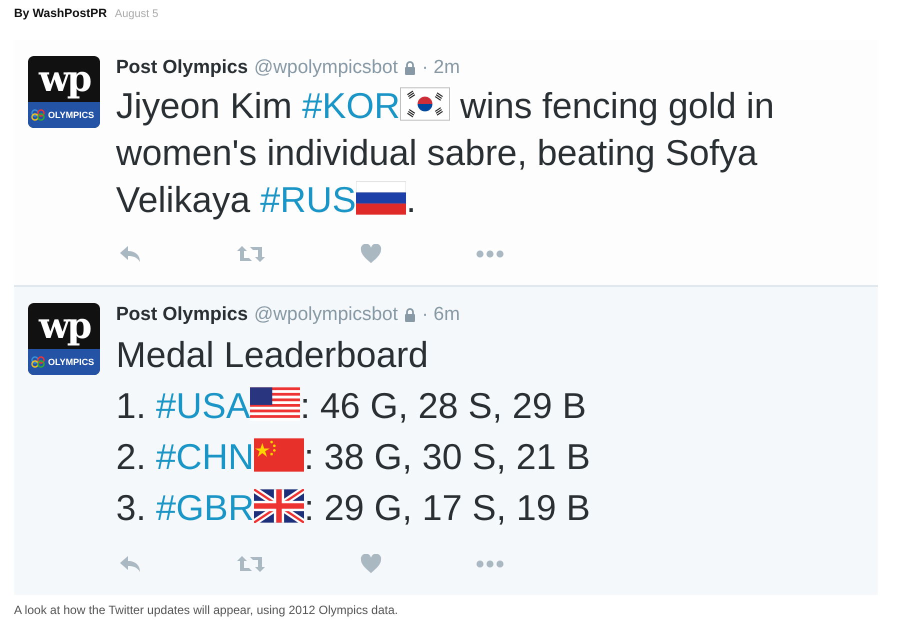 The height and width of the screenshot is (626, 897). I want to click on hashtag-link: #KOR, so click(351, 105).